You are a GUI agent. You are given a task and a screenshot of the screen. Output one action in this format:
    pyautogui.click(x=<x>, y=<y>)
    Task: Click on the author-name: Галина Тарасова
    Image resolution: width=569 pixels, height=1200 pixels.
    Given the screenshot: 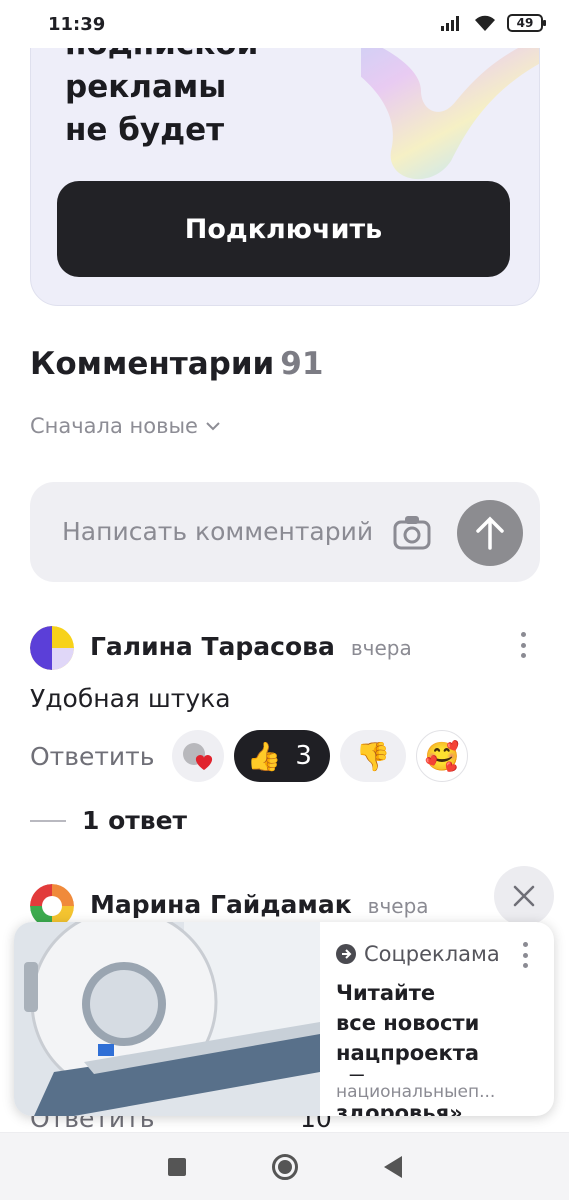 What is the action you would take?
    pyautogui.click(x=212, y=646)
    